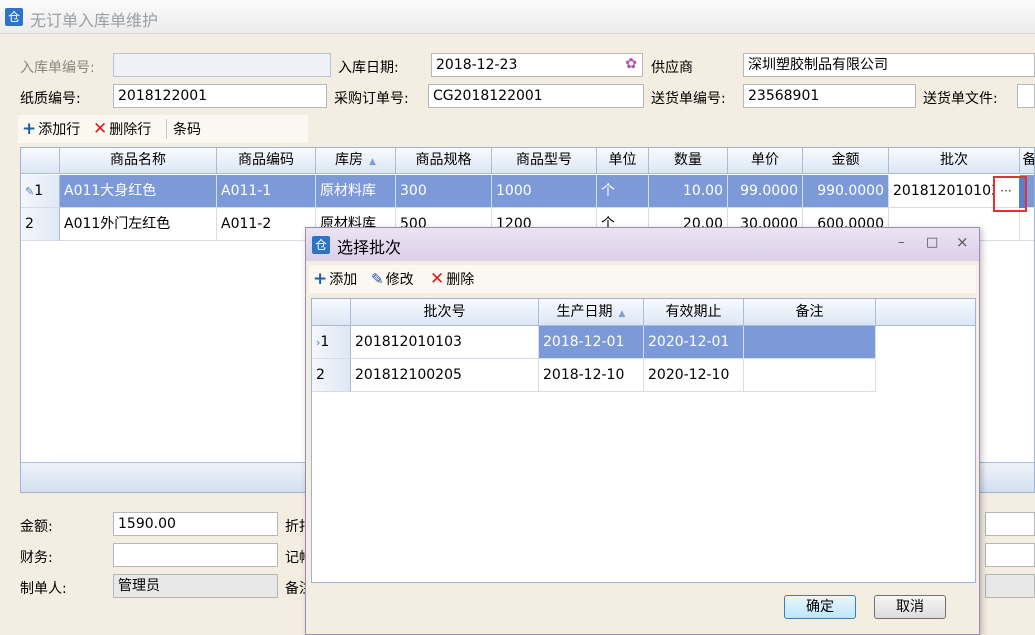 The image size is (1035, 635). What do you see at coordinates (321, 245) in the screenshot?
I see `dialog-app-icon: 仓` at bounding box center [321, 245].